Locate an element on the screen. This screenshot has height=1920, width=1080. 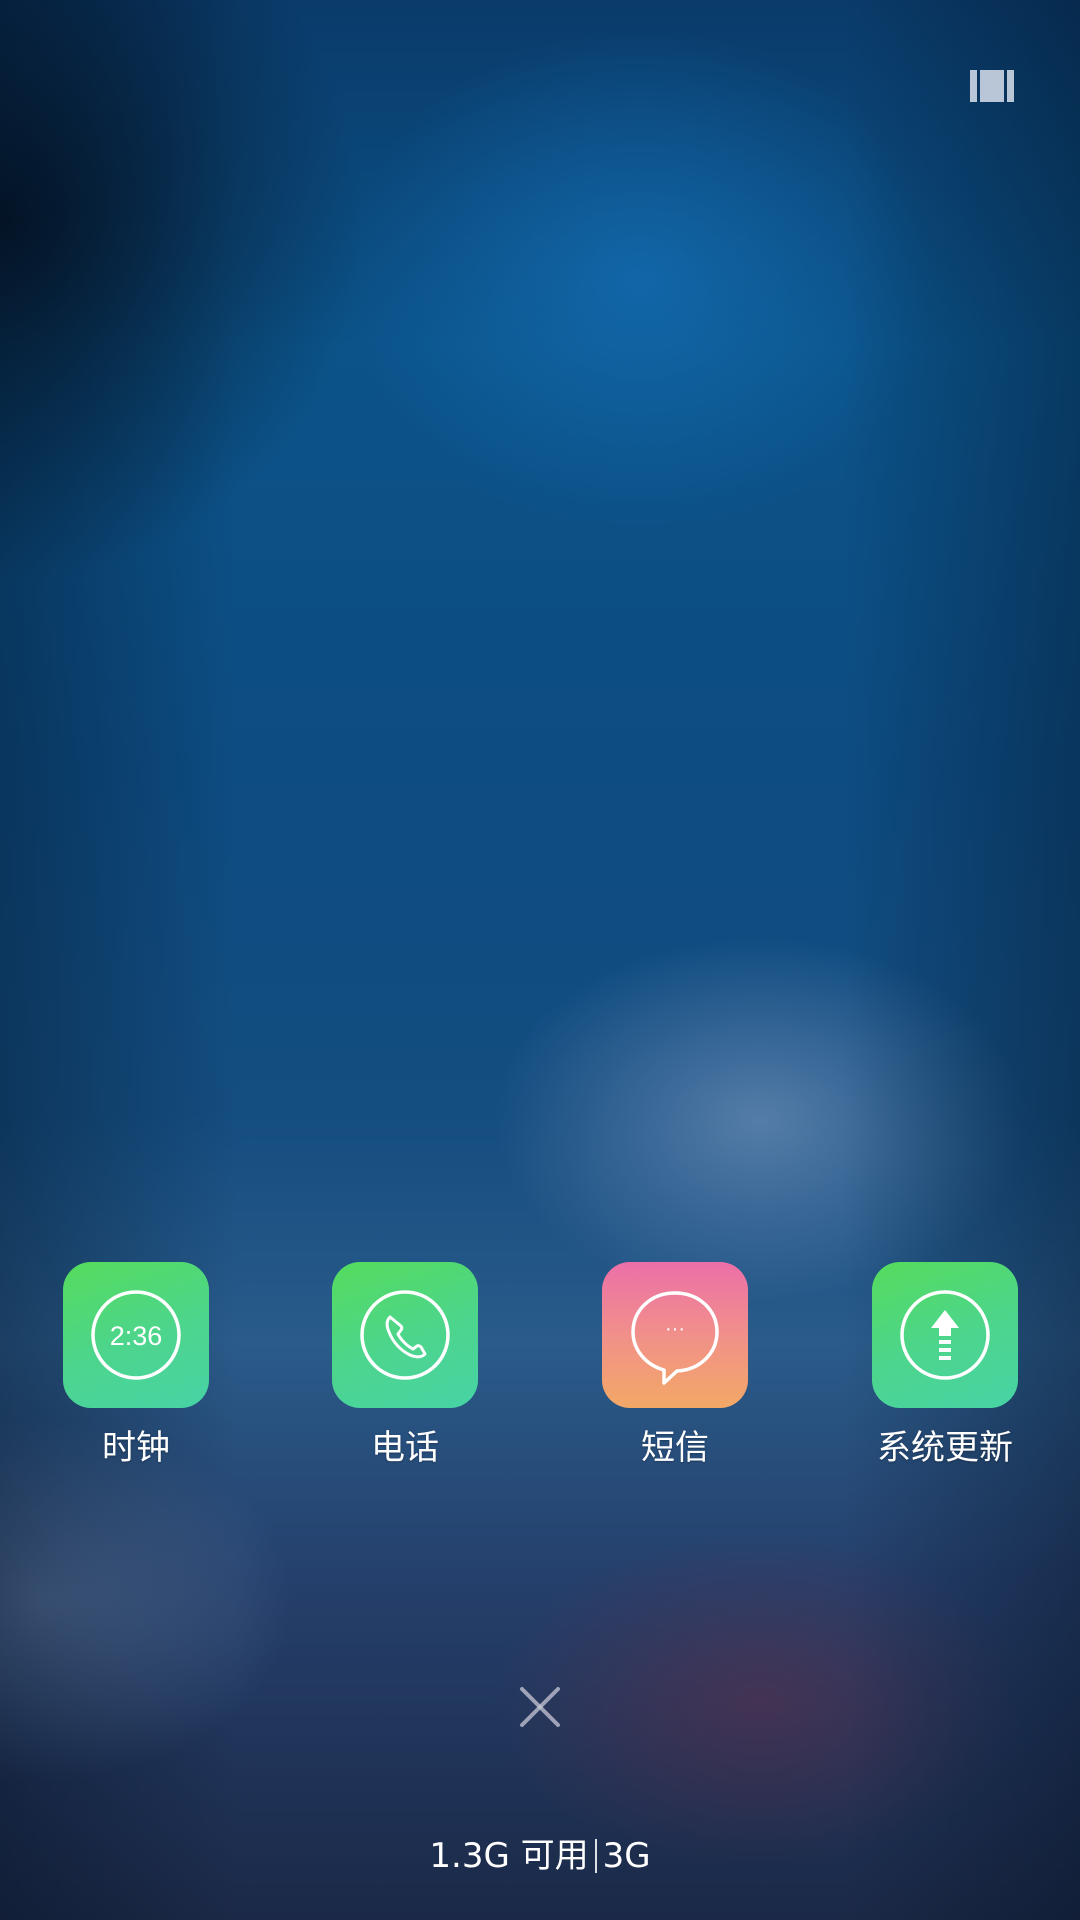
recent-apps-row: 2:36 时钟 电话 ··· 短信 系统更新 is located at coordinates (540, 1372).